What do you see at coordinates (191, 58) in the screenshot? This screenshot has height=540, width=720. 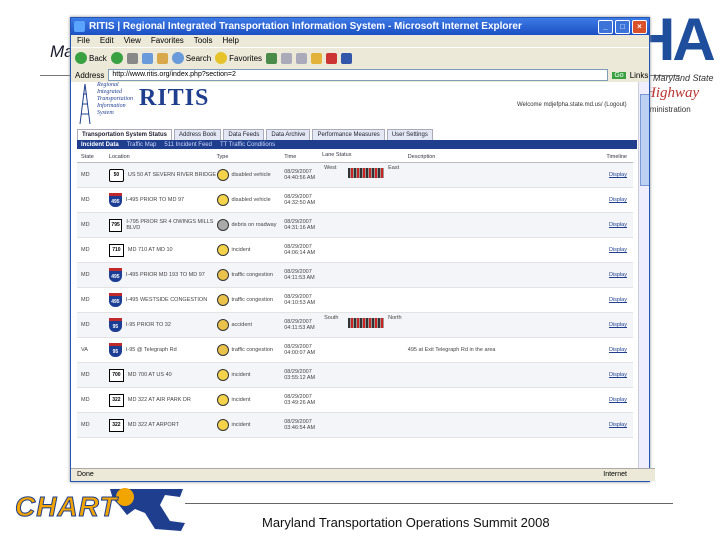 I see `search-button: Search` at bounding box center [191, 58].